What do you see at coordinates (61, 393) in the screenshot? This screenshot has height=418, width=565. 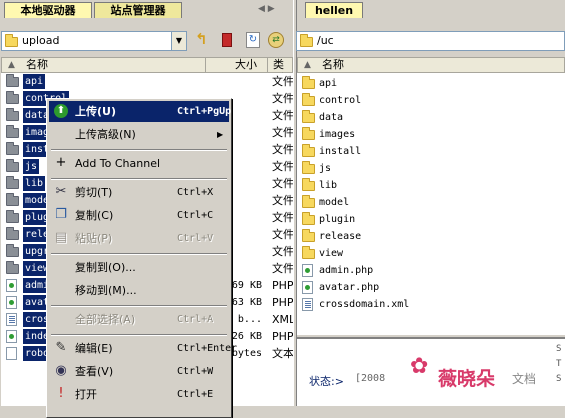 I see `open-icon: !` at bounding box center [61, 393].